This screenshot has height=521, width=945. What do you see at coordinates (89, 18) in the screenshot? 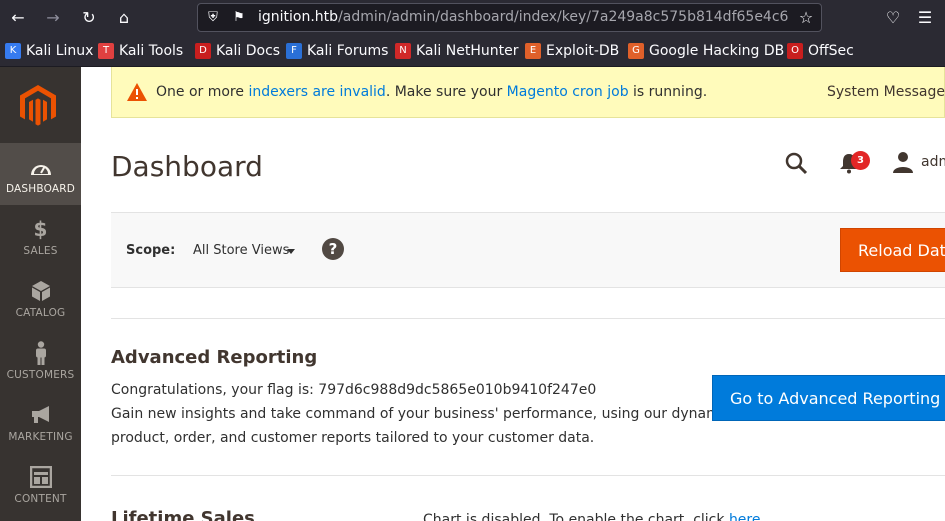
I see `reload-icon: ↻` at bounding box center [89, 18].